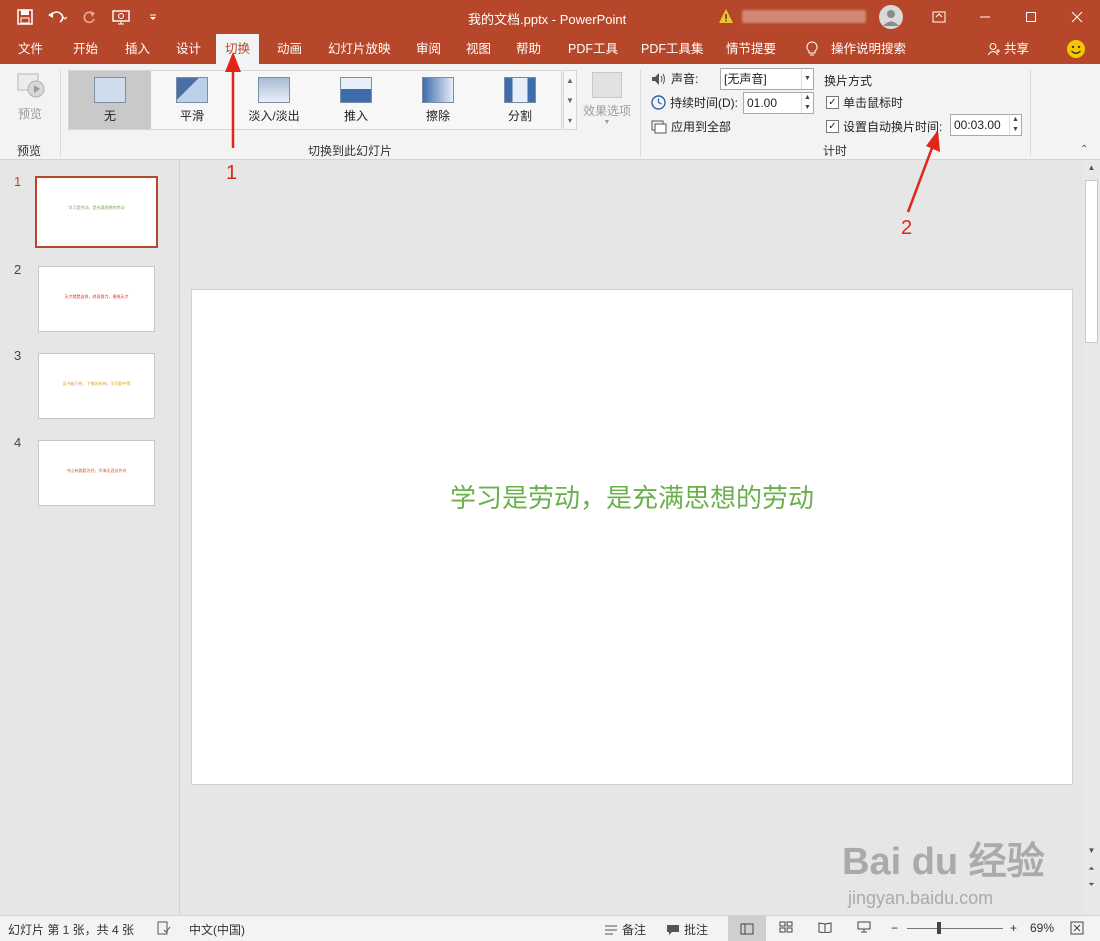 The height and width of the screenshot is (941, 1100). I want to click on fit-to-window-icon, so click(1077, 928).